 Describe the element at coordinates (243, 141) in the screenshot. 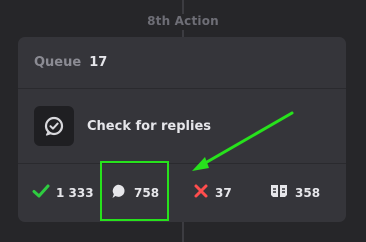

I see `annotation-arrow` at that location.